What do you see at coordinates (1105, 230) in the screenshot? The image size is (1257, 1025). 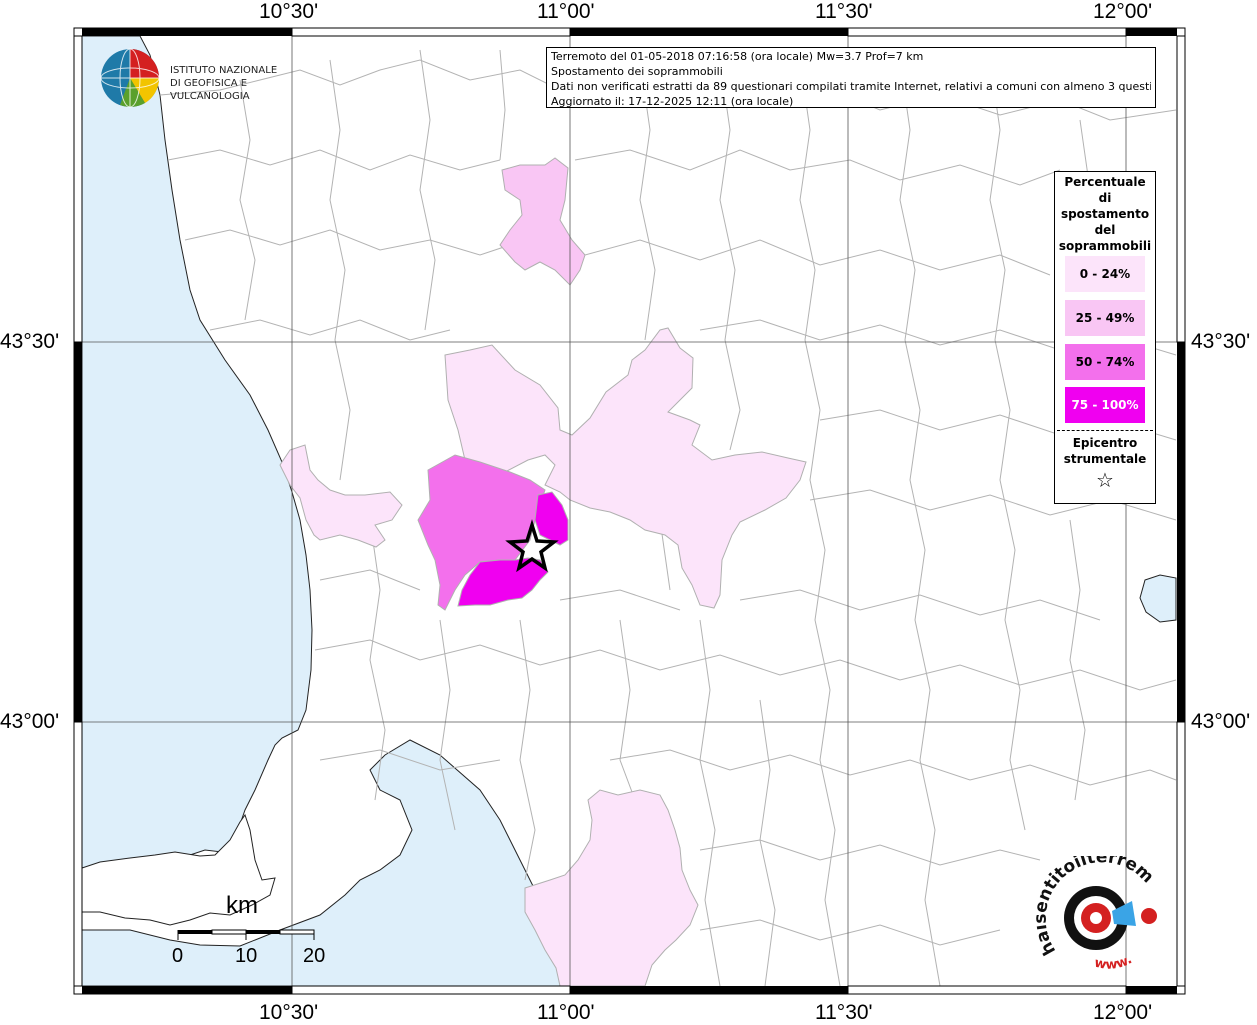 I see `legend-title-line: del` at bounding box center [1105, 230].